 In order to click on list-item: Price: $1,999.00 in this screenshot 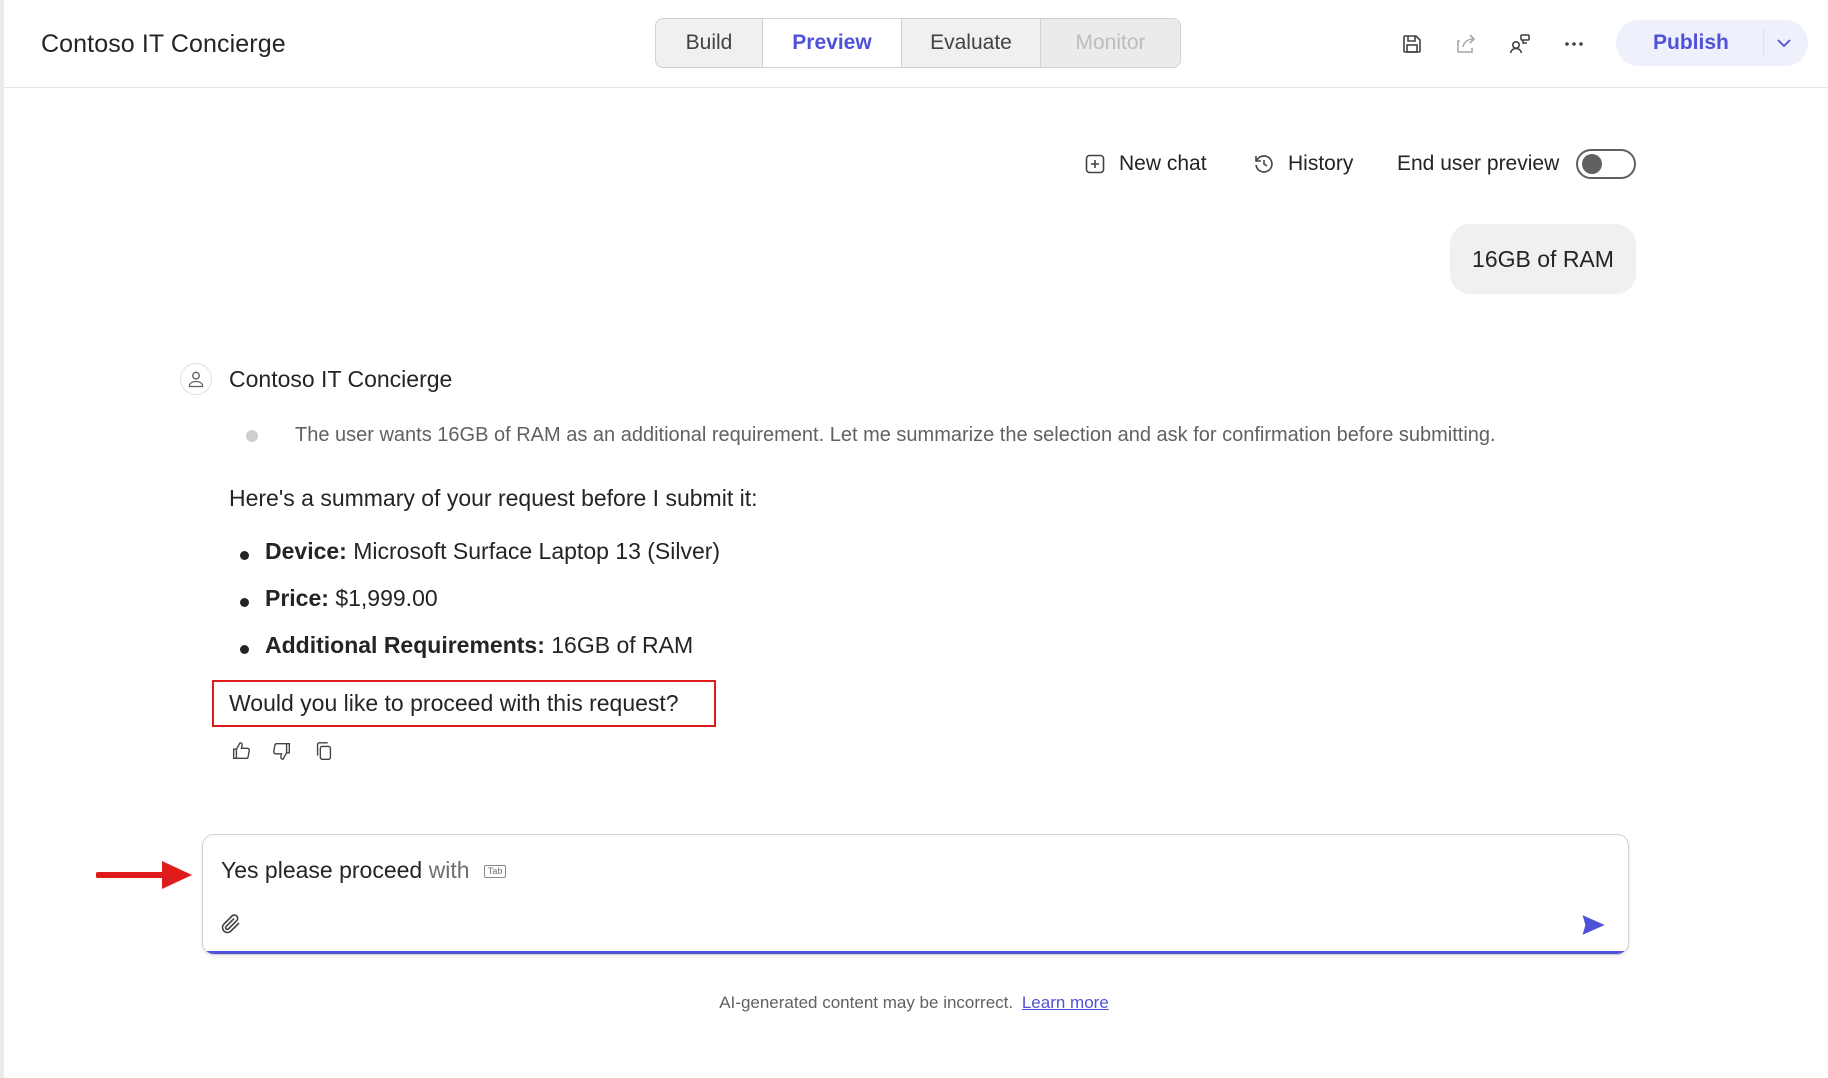, I will do `click(474, 608)`.